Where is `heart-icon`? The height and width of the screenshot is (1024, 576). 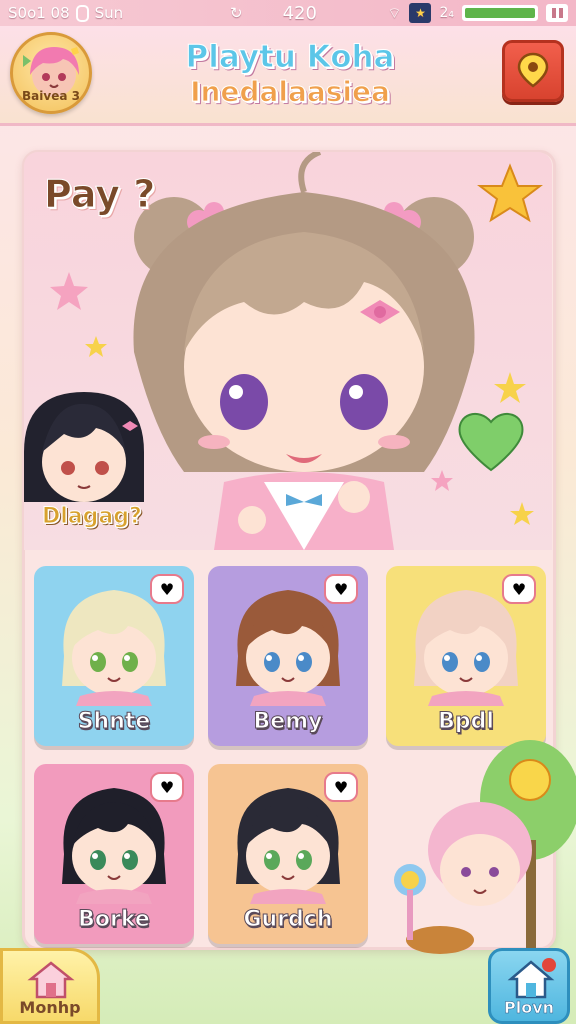
heart-icon is located at coordinates (491, 442).